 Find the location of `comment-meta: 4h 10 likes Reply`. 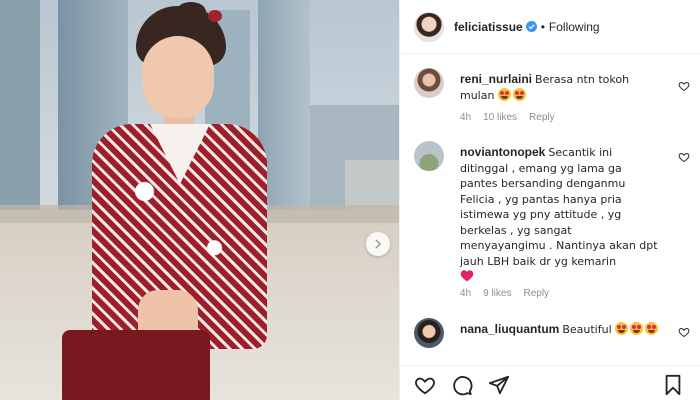

comment-meta: 4h 10 likes Reply is located at coordinates (513, 117).